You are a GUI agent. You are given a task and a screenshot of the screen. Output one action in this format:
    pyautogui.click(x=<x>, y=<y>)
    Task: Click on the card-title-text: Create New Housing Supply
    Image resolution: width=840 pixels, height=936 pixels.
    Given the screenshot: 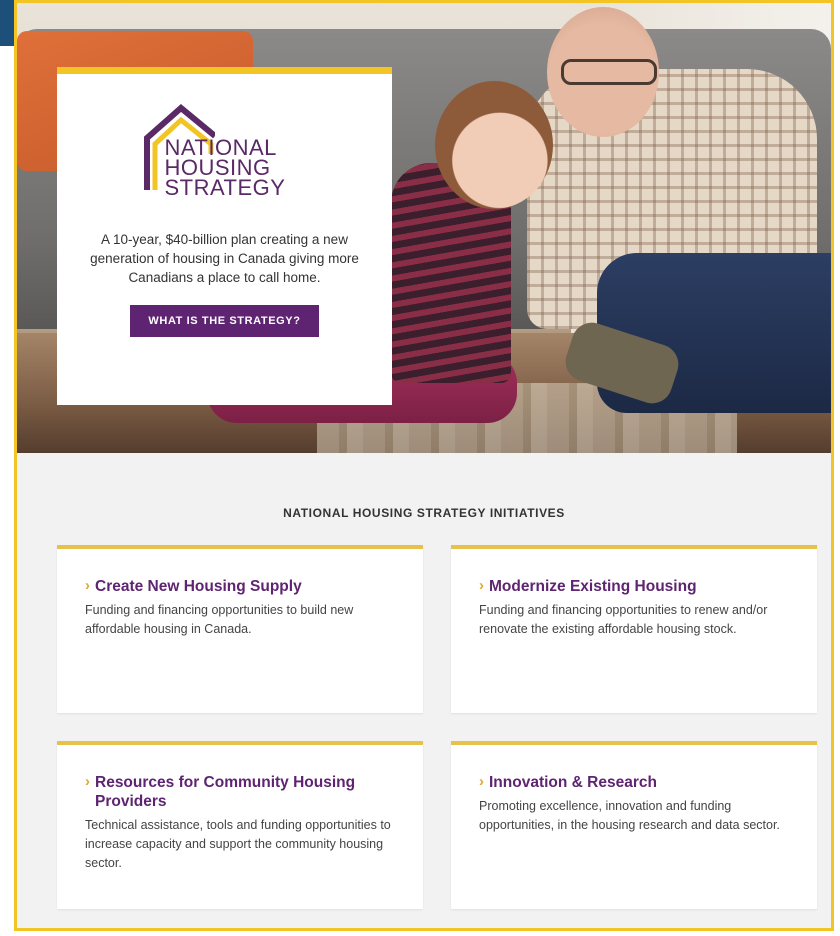 What is the action you would take?
    pyautogui.click(x=198, y=586)
    